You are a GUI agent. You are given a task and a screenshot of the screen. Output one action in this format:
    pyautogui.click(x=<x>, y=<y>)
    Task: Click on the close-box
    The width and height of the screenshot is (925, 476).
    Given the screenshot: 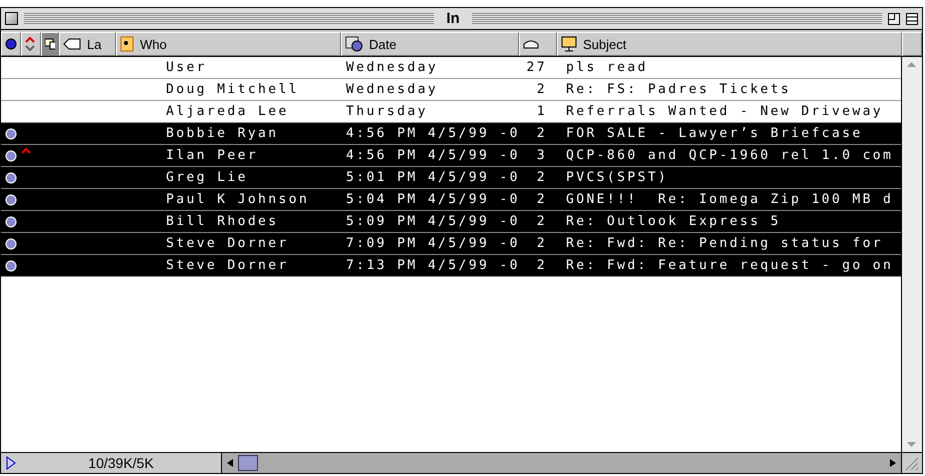 What is the action you would take?
    pyautogui.click(x=11, y=18)
    